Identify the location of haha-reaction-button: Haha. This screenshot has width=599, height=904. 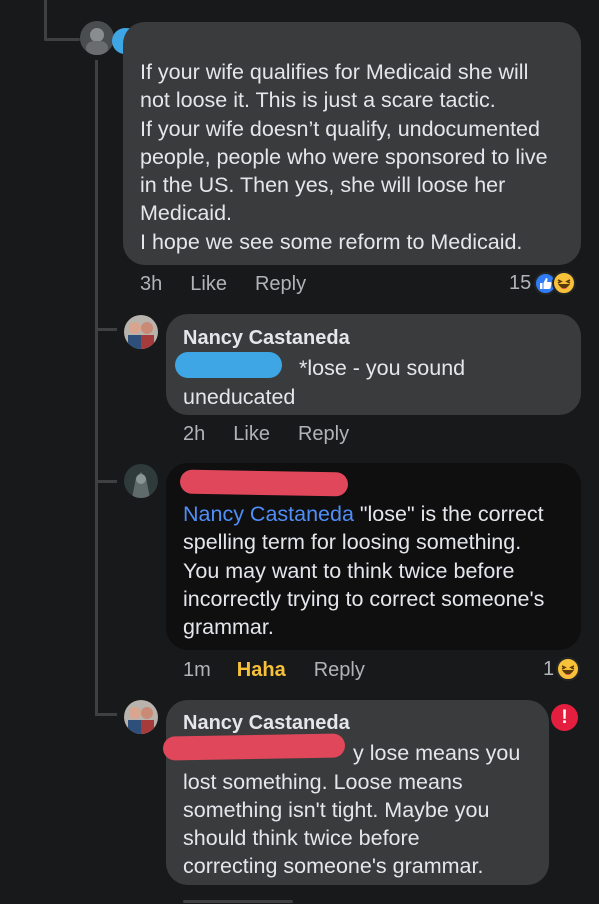
(261, 670).